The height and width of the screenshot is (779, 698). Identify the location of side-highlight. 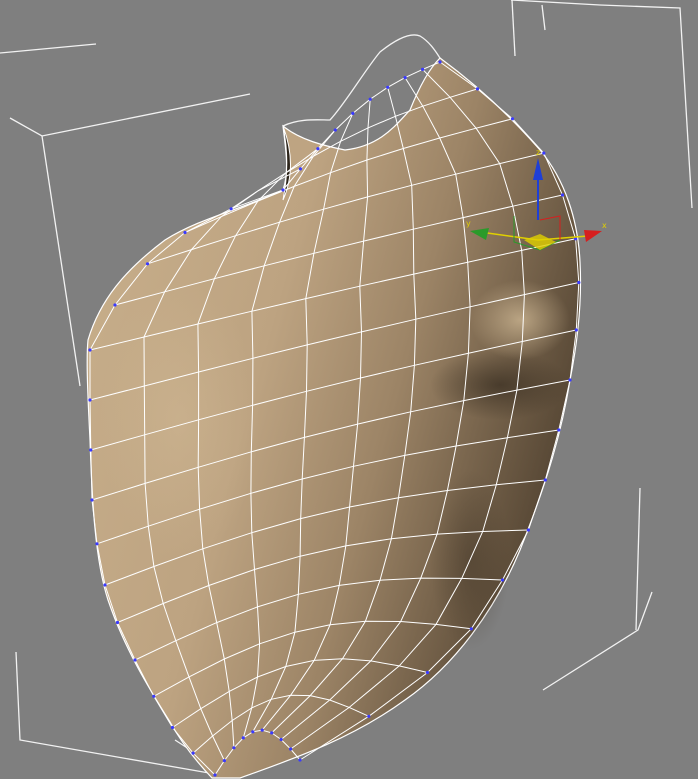
(180, 420).